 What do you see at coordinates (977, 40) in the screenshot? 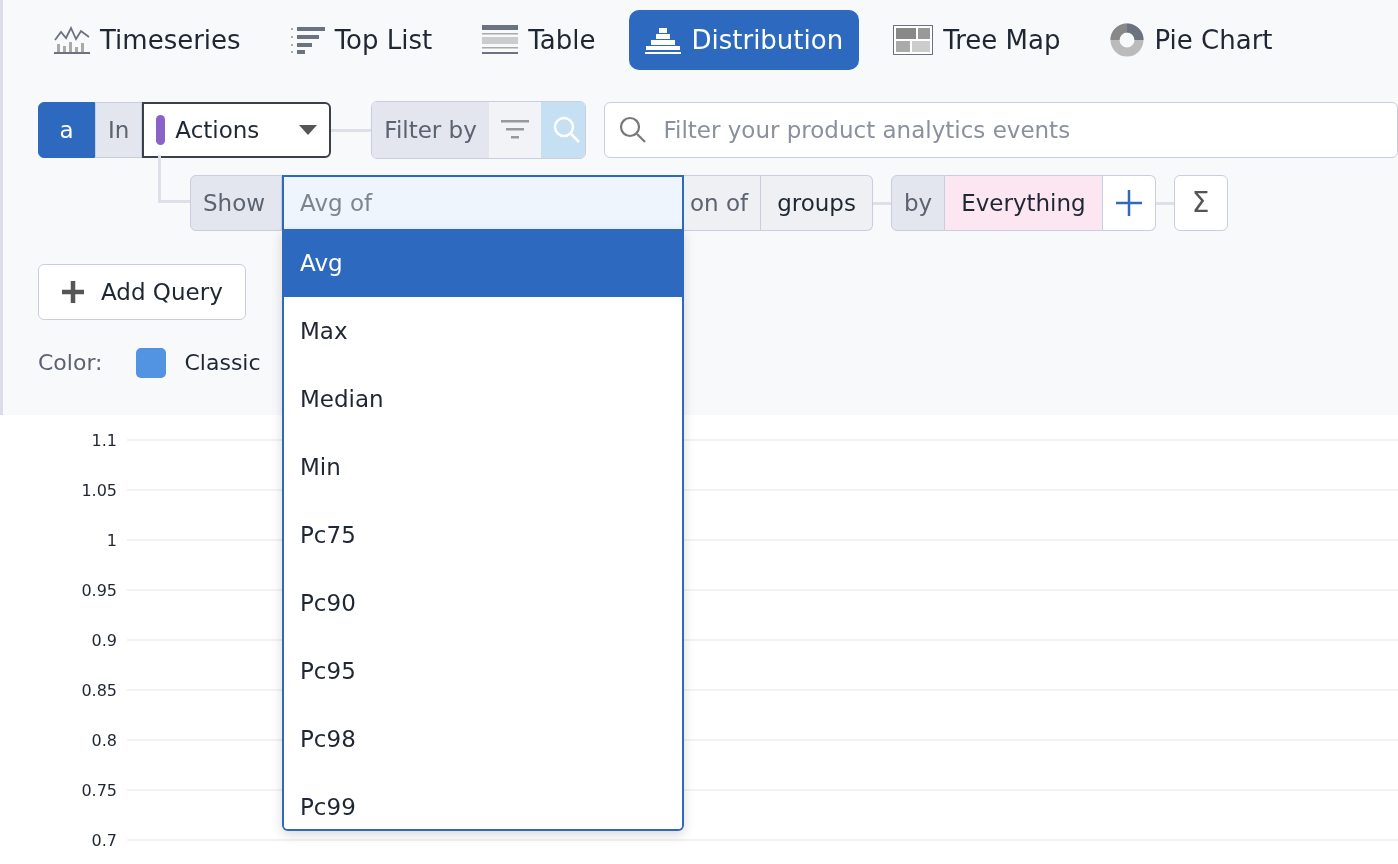
I see `visualization-tab: Tree Map` at bounding box center [977, 40].